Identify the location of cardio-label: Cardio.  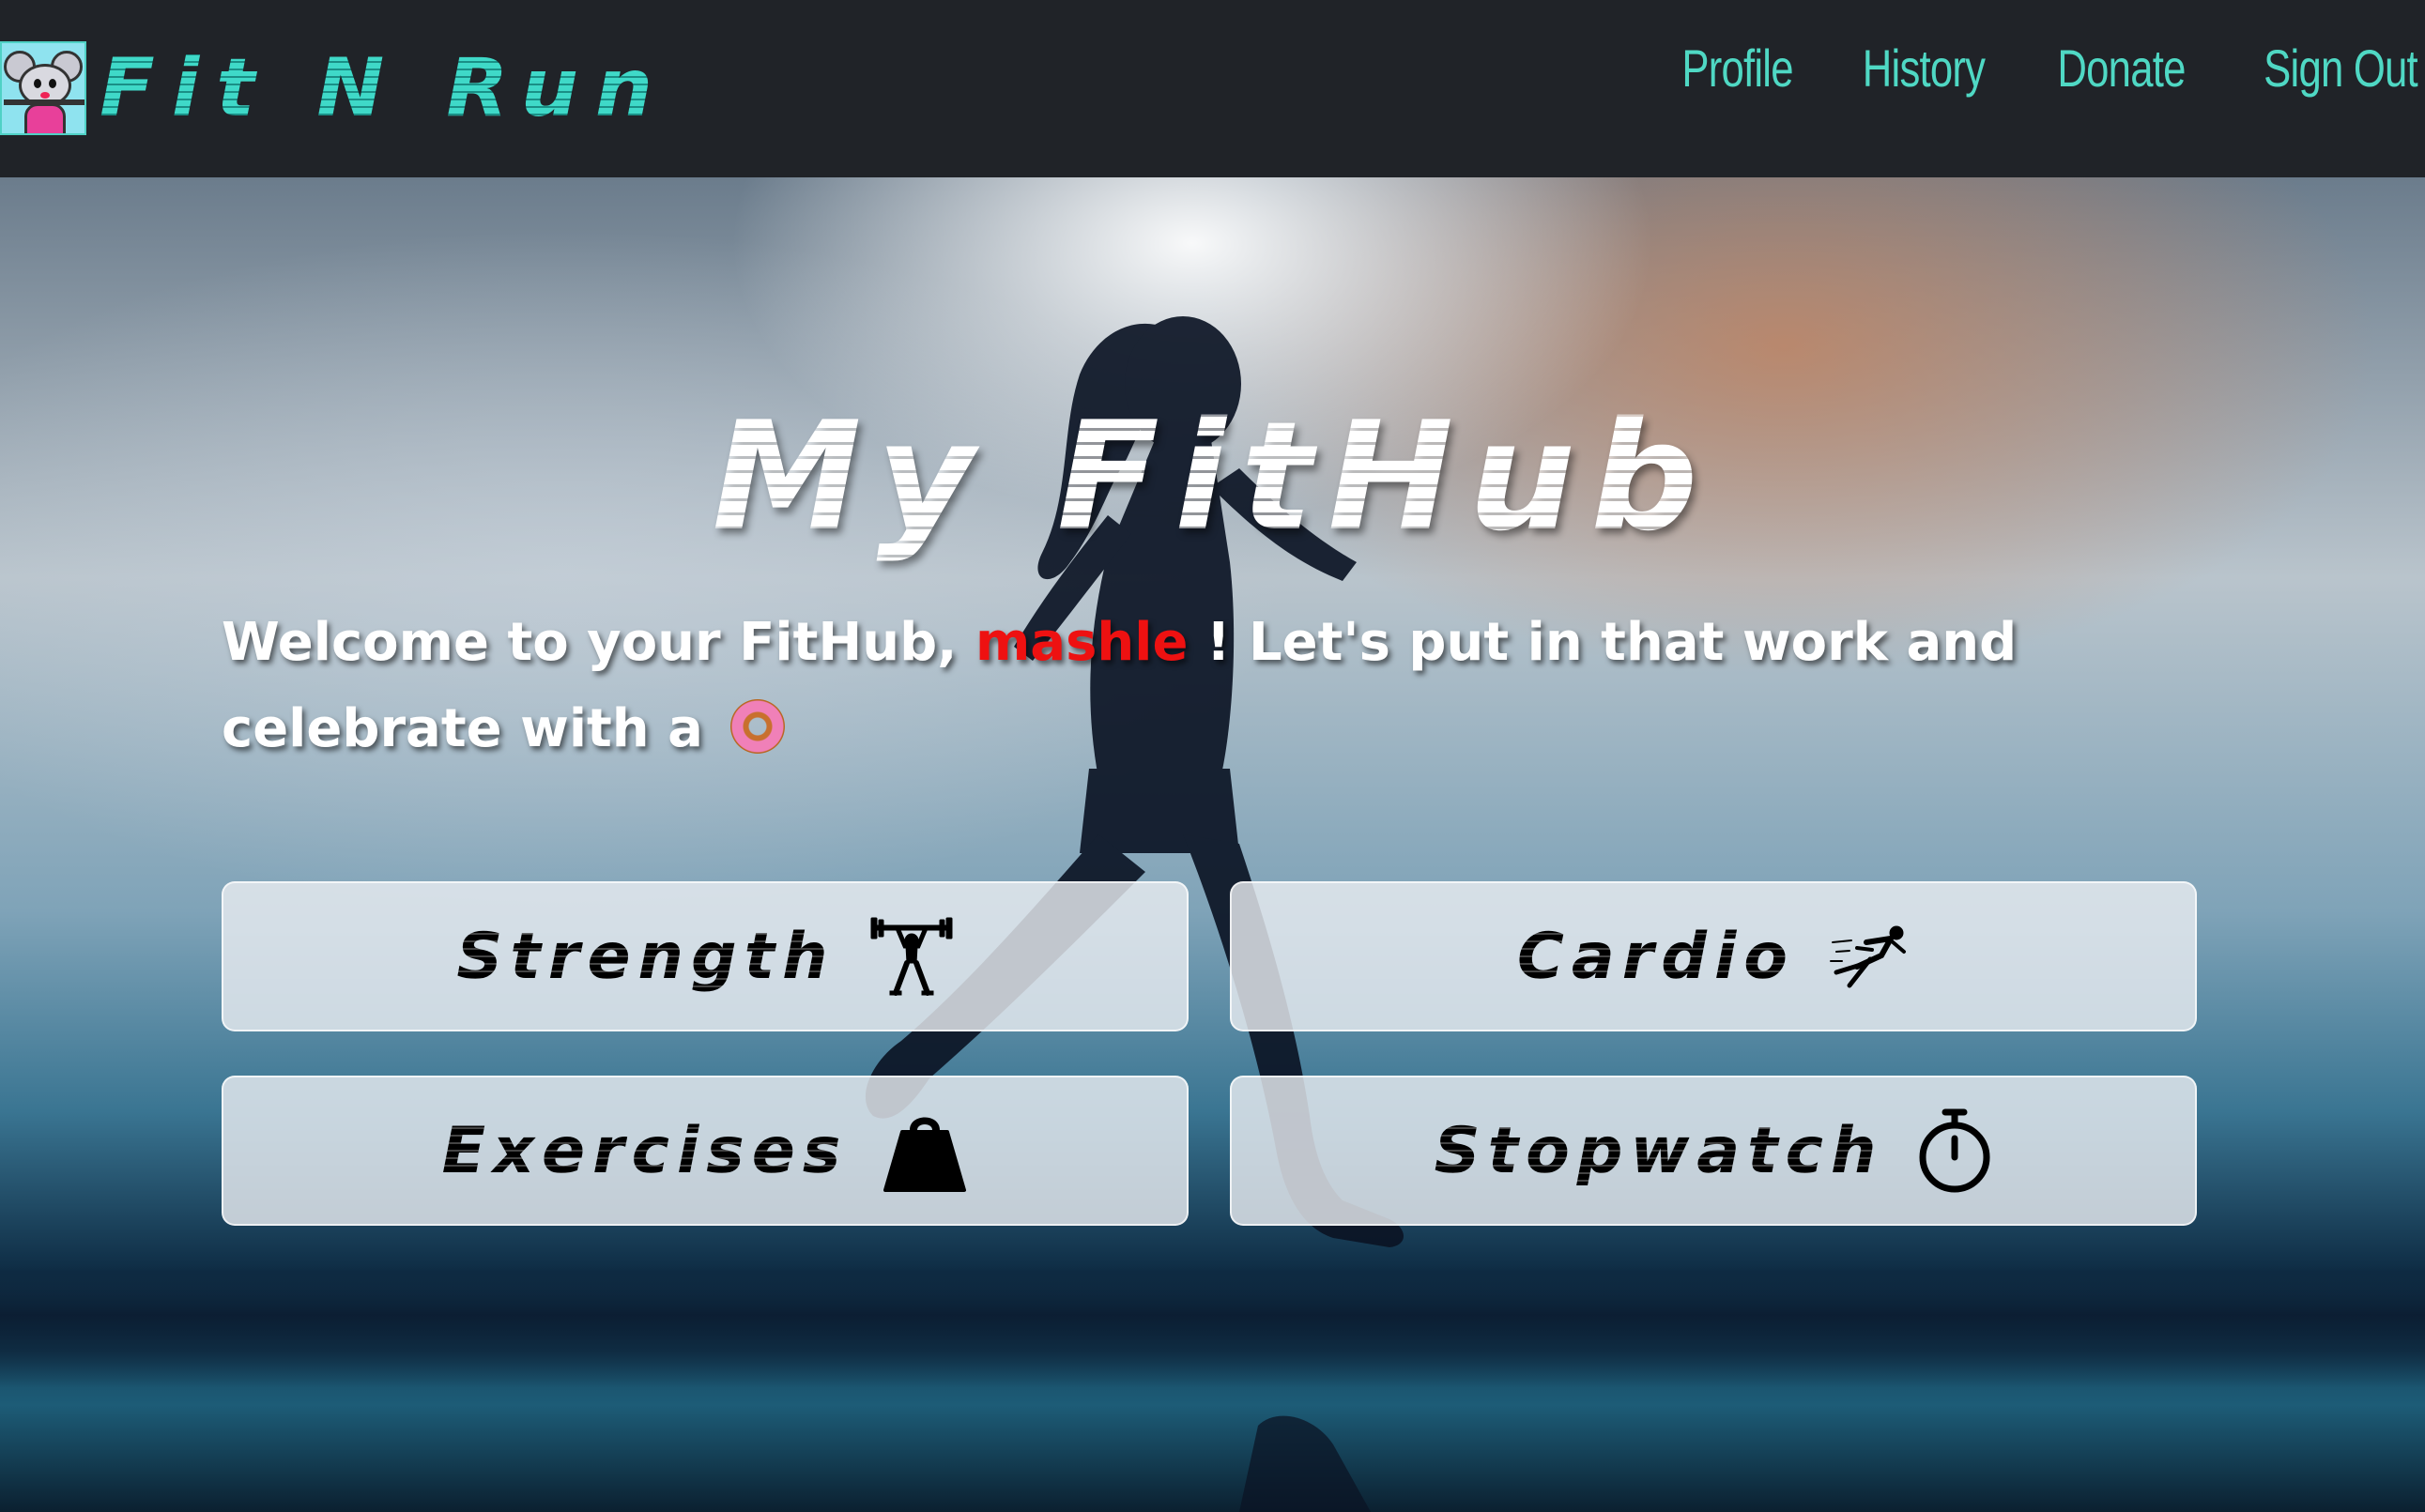
(1656, 956).